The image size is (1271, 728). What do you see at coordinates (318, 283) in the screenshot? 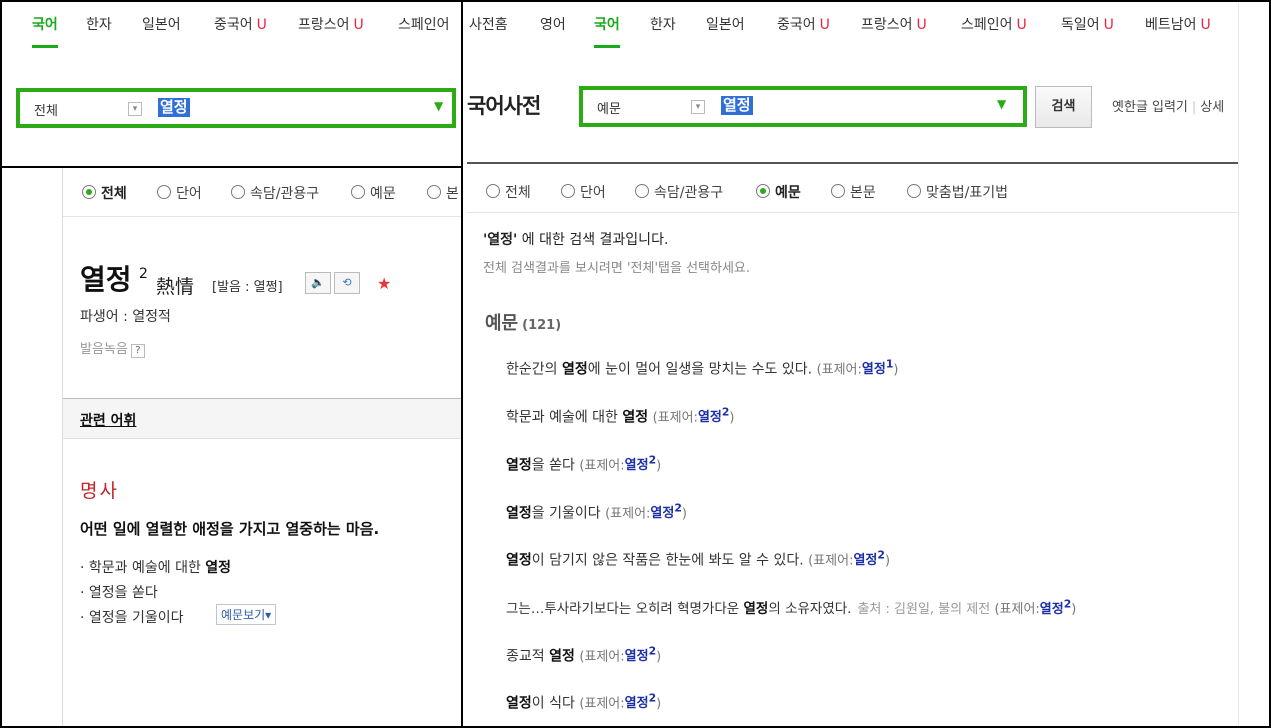
I see `speaker-icon: 🔈` at bounding box center [318, 283].